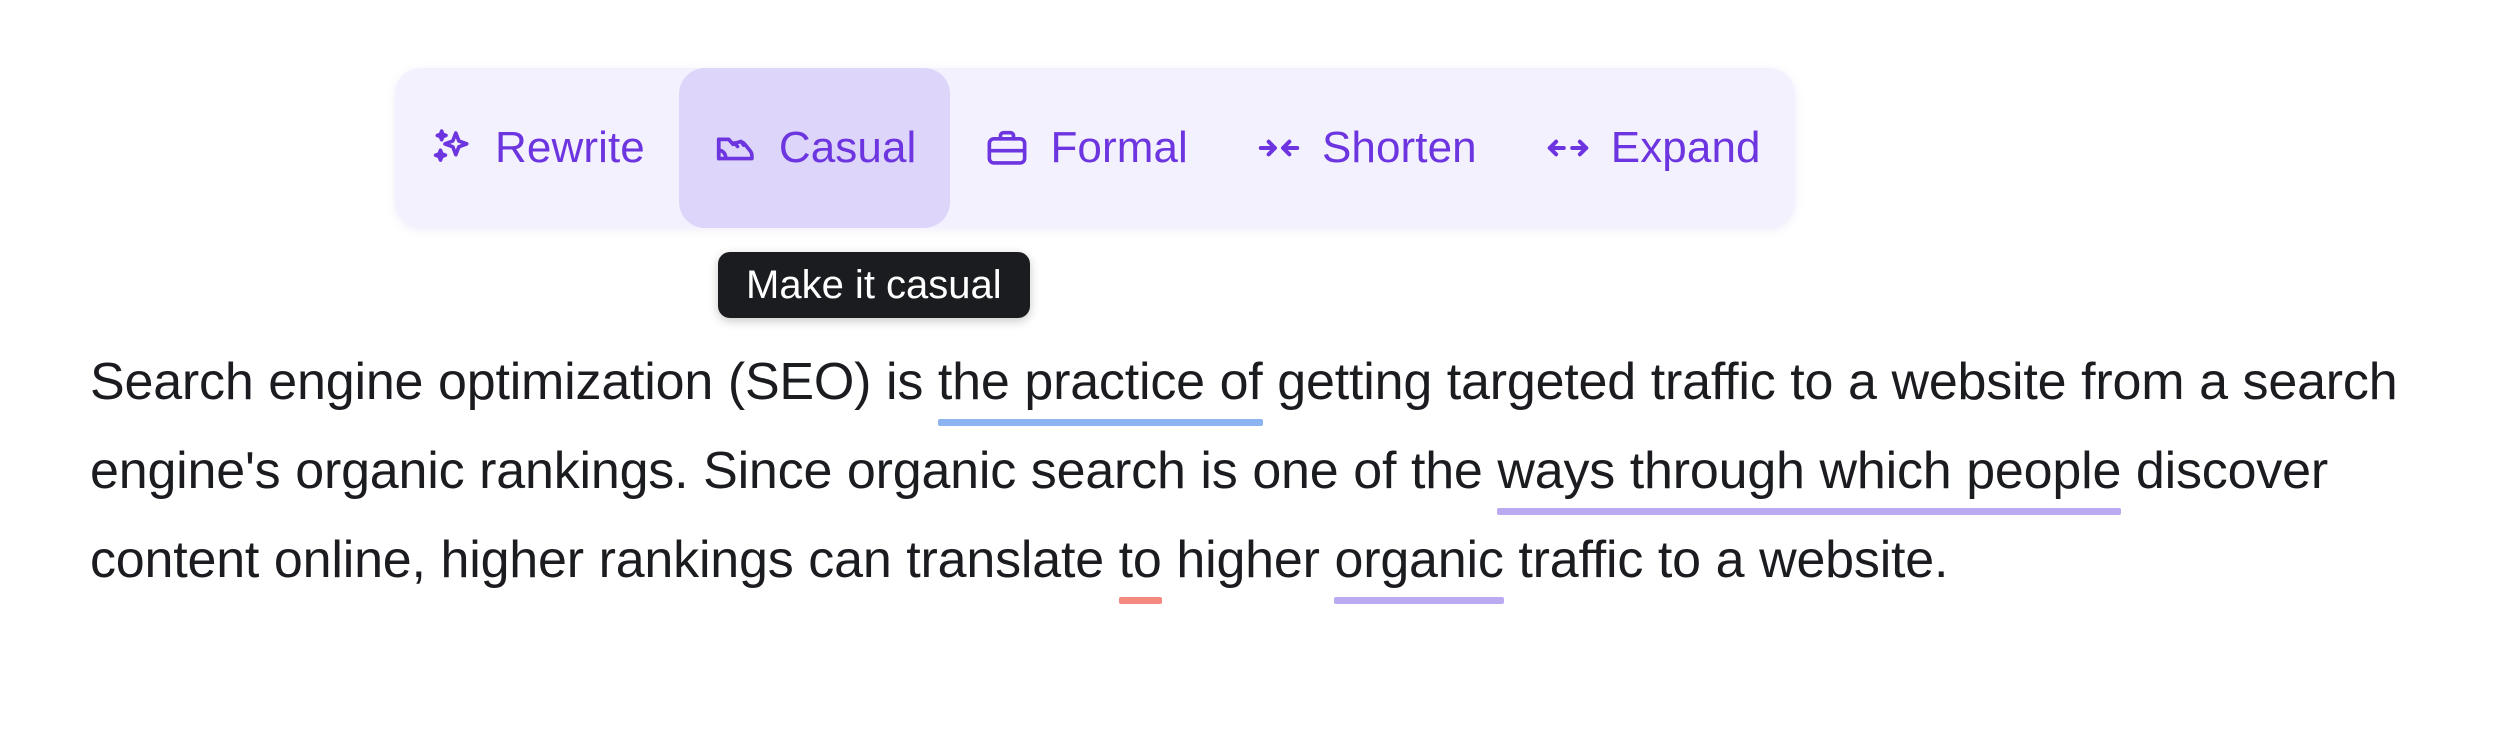  What do you see at coordinates (1119, 147) in the screenshot?
I see `formal-button-label: Formal` at bounding box center [1119, 147].